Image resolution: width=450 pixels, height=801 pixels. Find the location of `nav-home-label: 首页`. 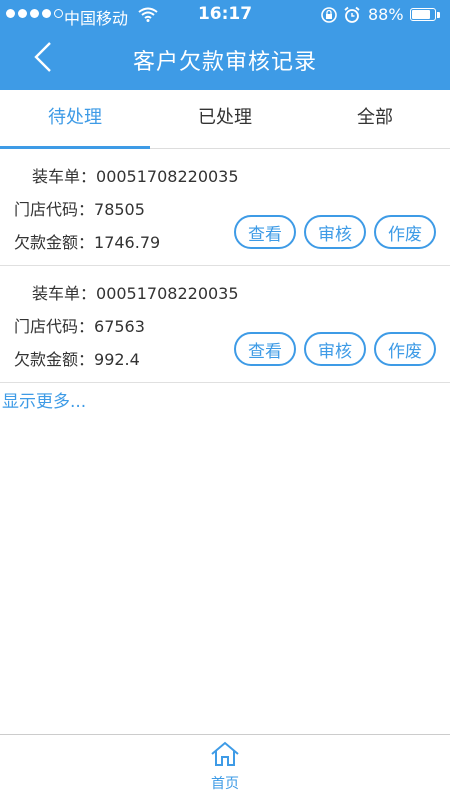

nav-home-label: 首页 is located at coordinates (225, 784).